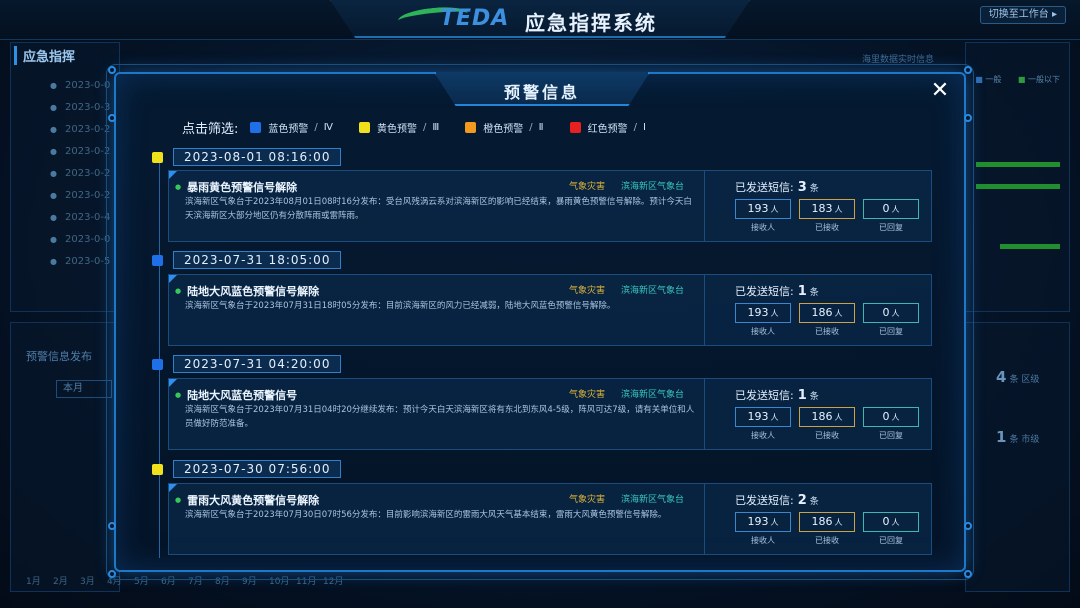  Describe the element at coordinates (436, 127) in the screenshot. I see `filter-level: Ⅲ` at that location.